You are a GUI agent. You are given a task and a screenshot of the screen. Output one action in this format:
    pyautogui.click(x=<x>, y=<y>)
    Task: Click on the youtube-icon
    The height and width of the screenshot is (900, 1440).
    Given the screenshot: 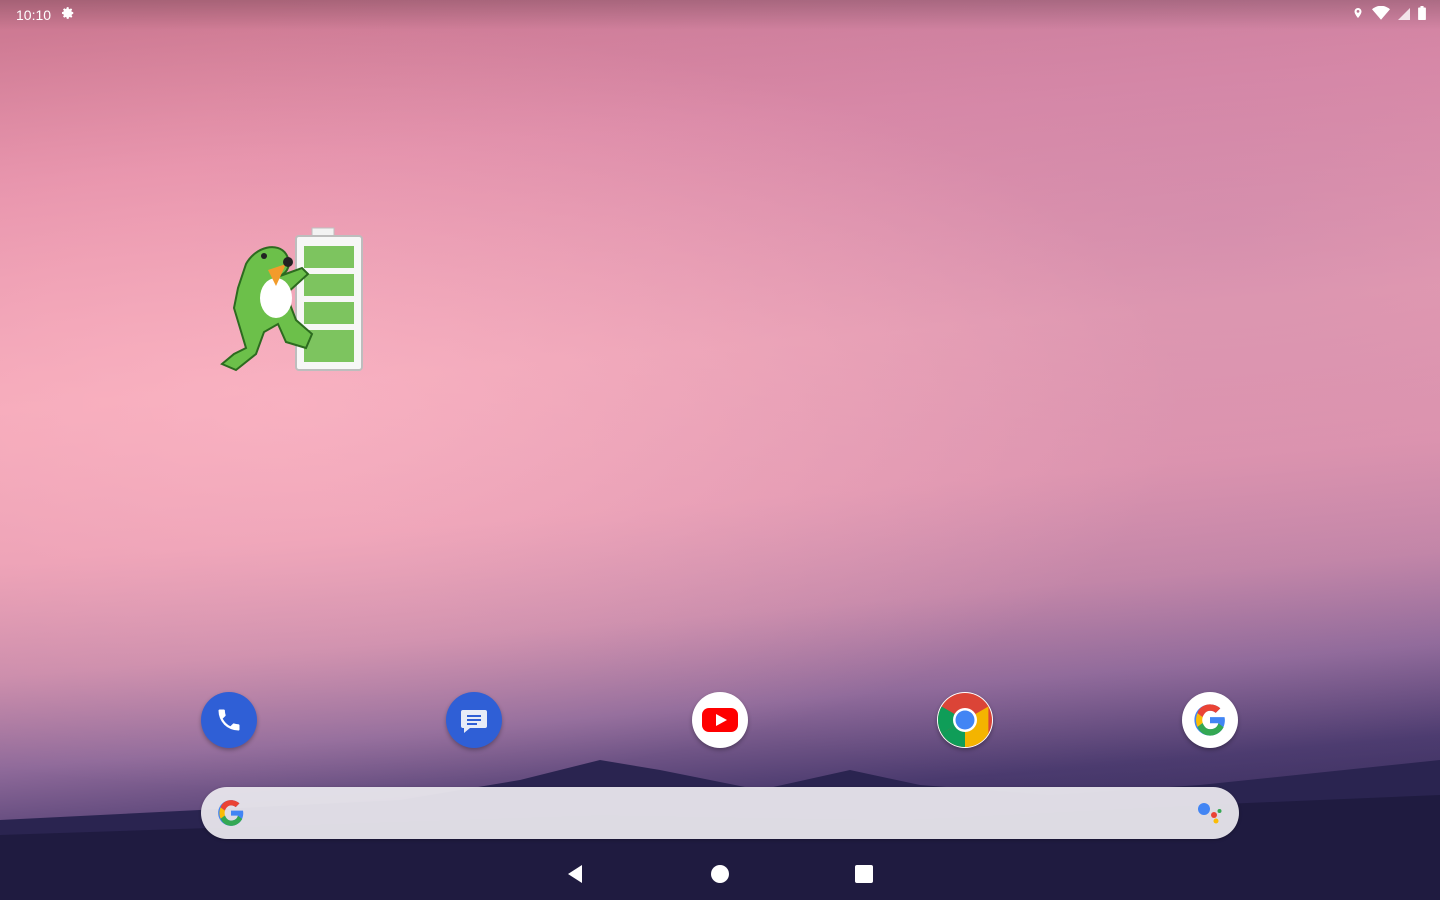 What is the action you would take?
    pyautogui.click(x=720, y=720)
    